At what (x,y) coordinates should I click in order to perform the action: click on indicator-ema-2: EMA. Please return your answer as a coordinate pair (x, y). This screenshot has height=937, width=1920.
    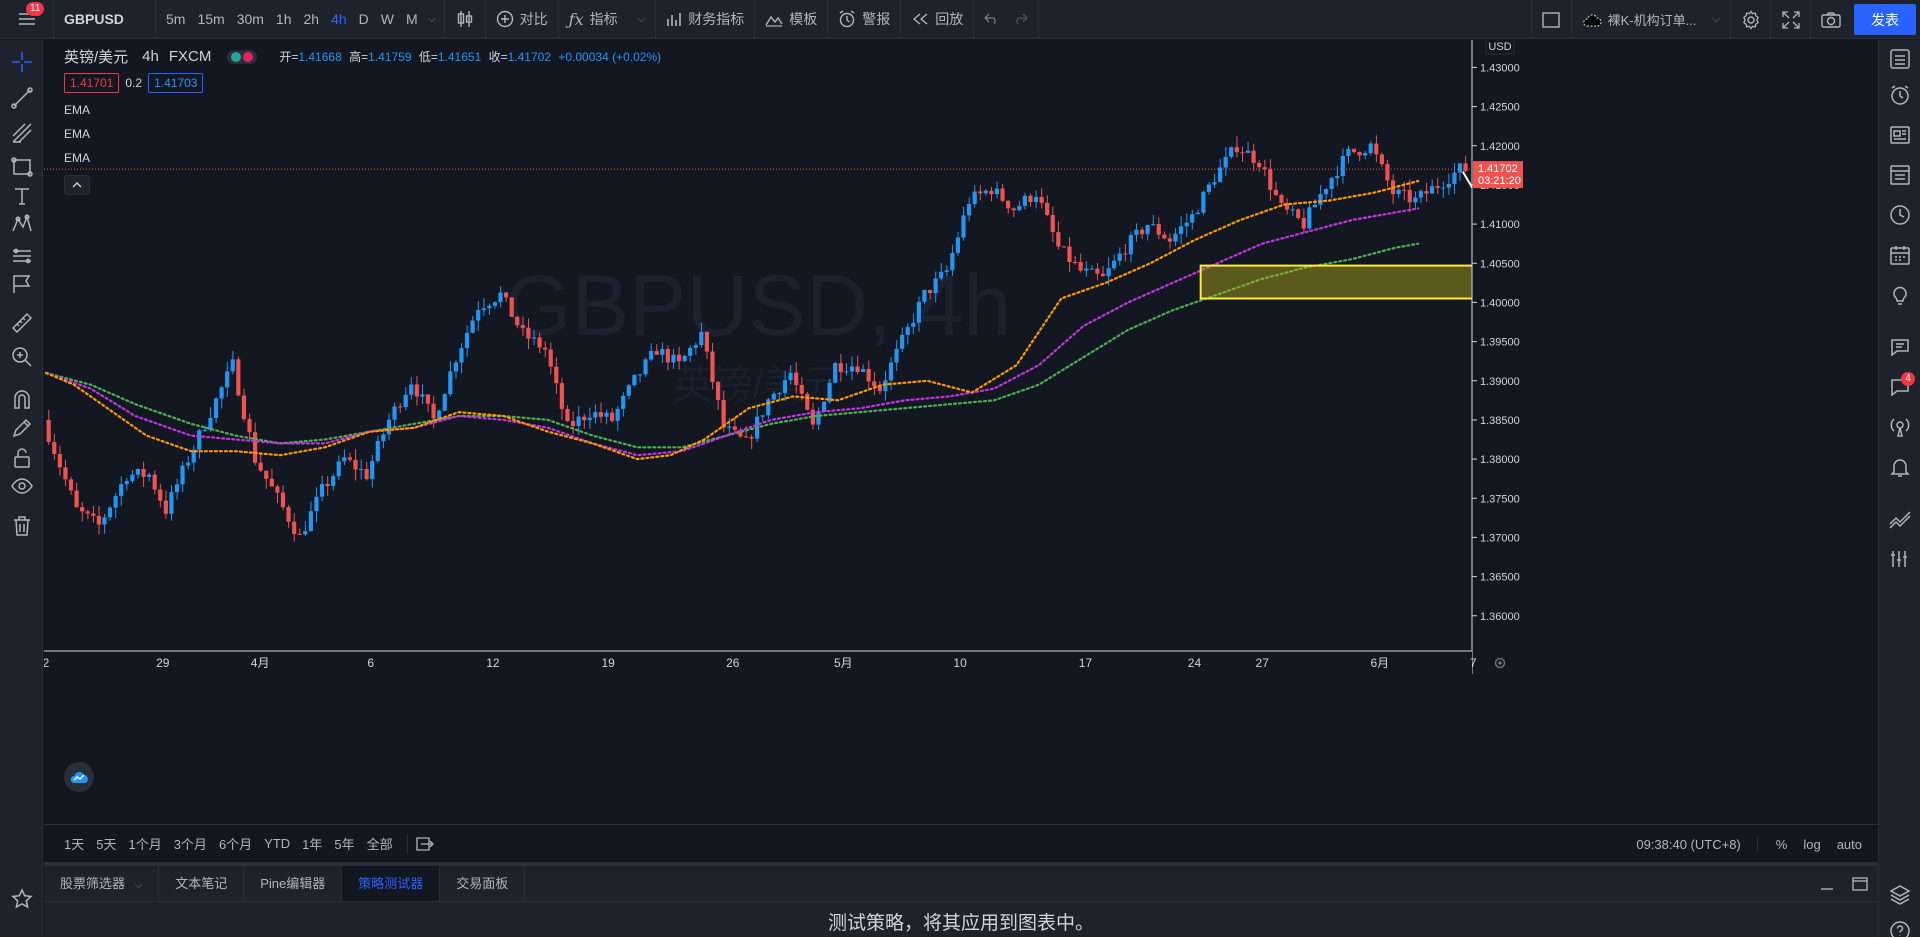
    Looking at the image, I should click on (362, 134).